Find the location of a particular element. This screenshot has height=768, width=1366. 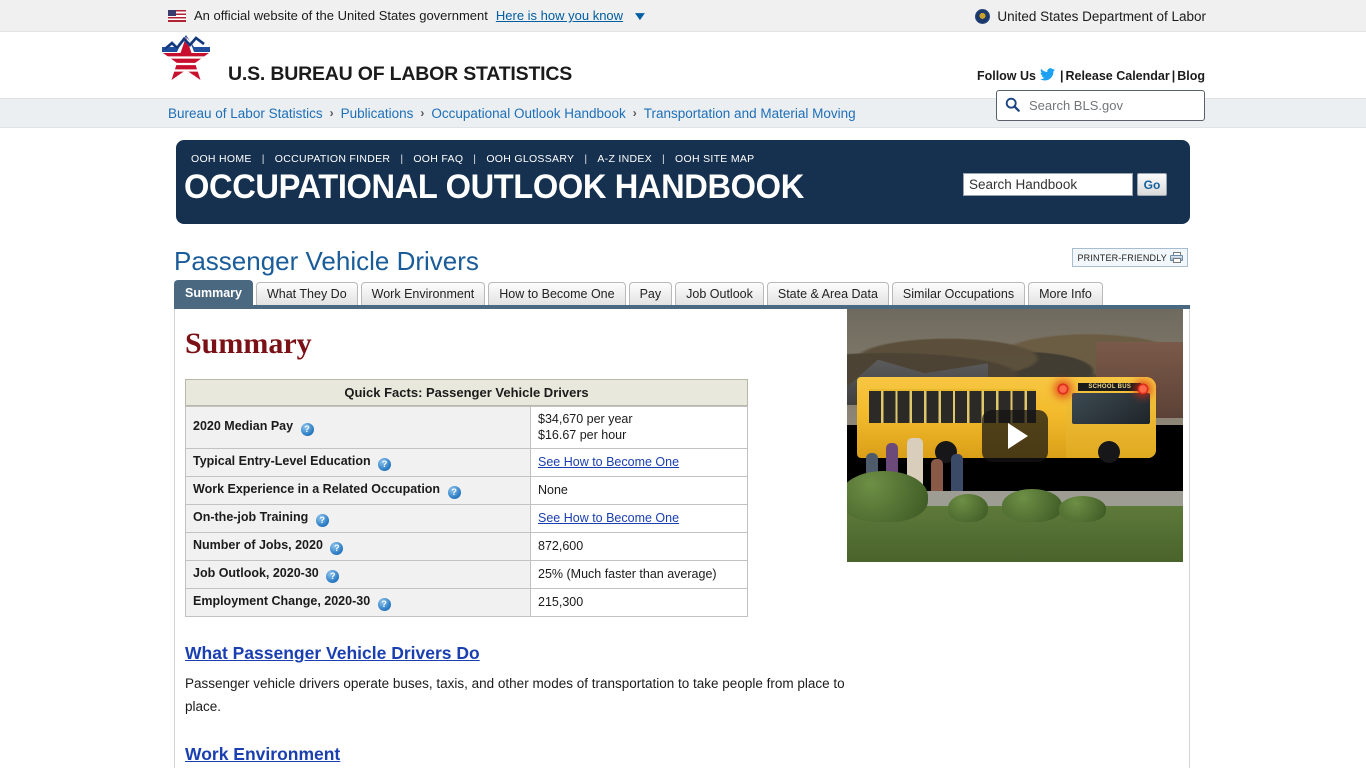

table-row: Number of Jobs, 2020 ? 872,600 is located at coordinates (466, 547).